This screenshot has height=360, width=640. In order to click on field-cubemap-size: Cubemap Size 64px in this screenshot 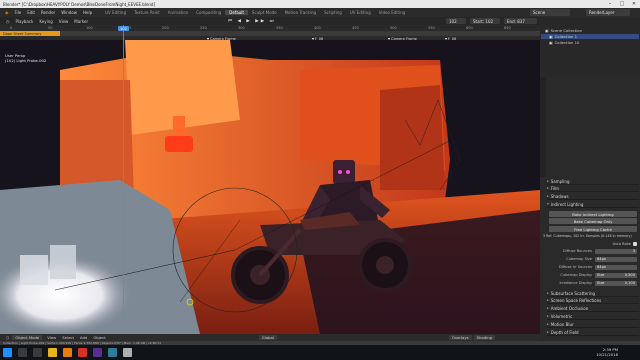, I will do `click(593, 259)`.